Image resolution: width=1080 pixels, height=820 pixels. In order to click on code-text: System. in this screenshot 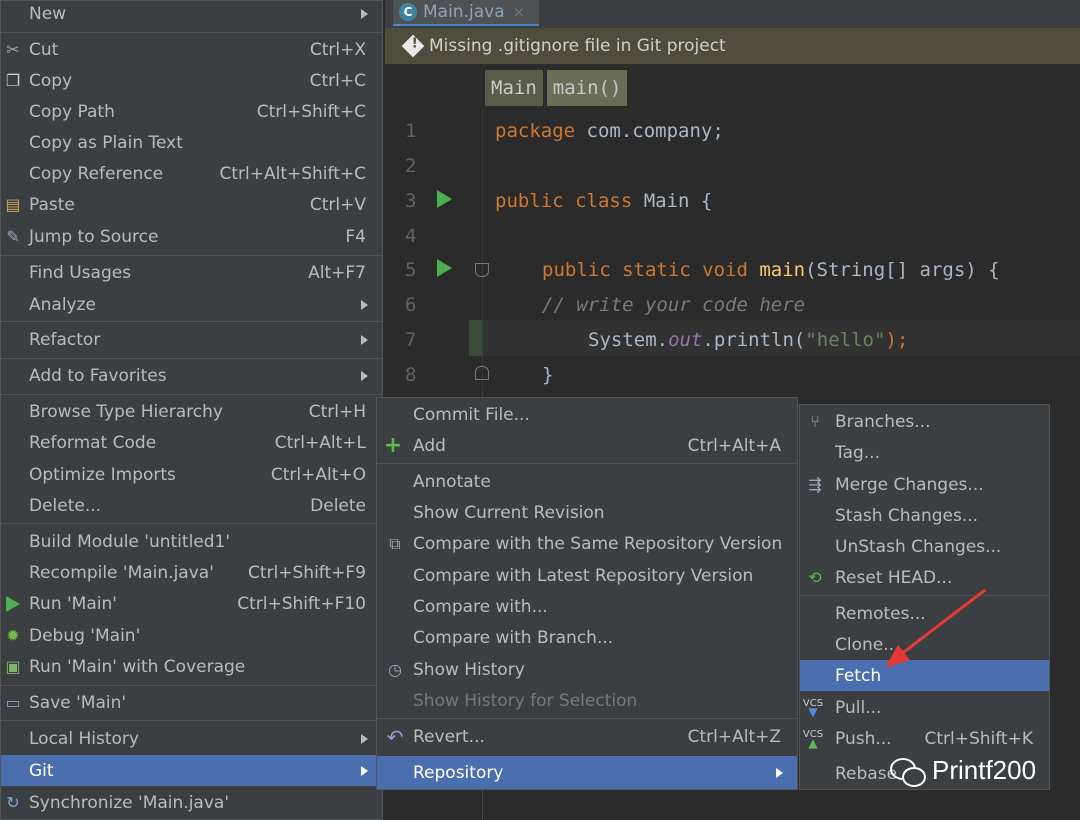, I will do `click(628, 340)`.